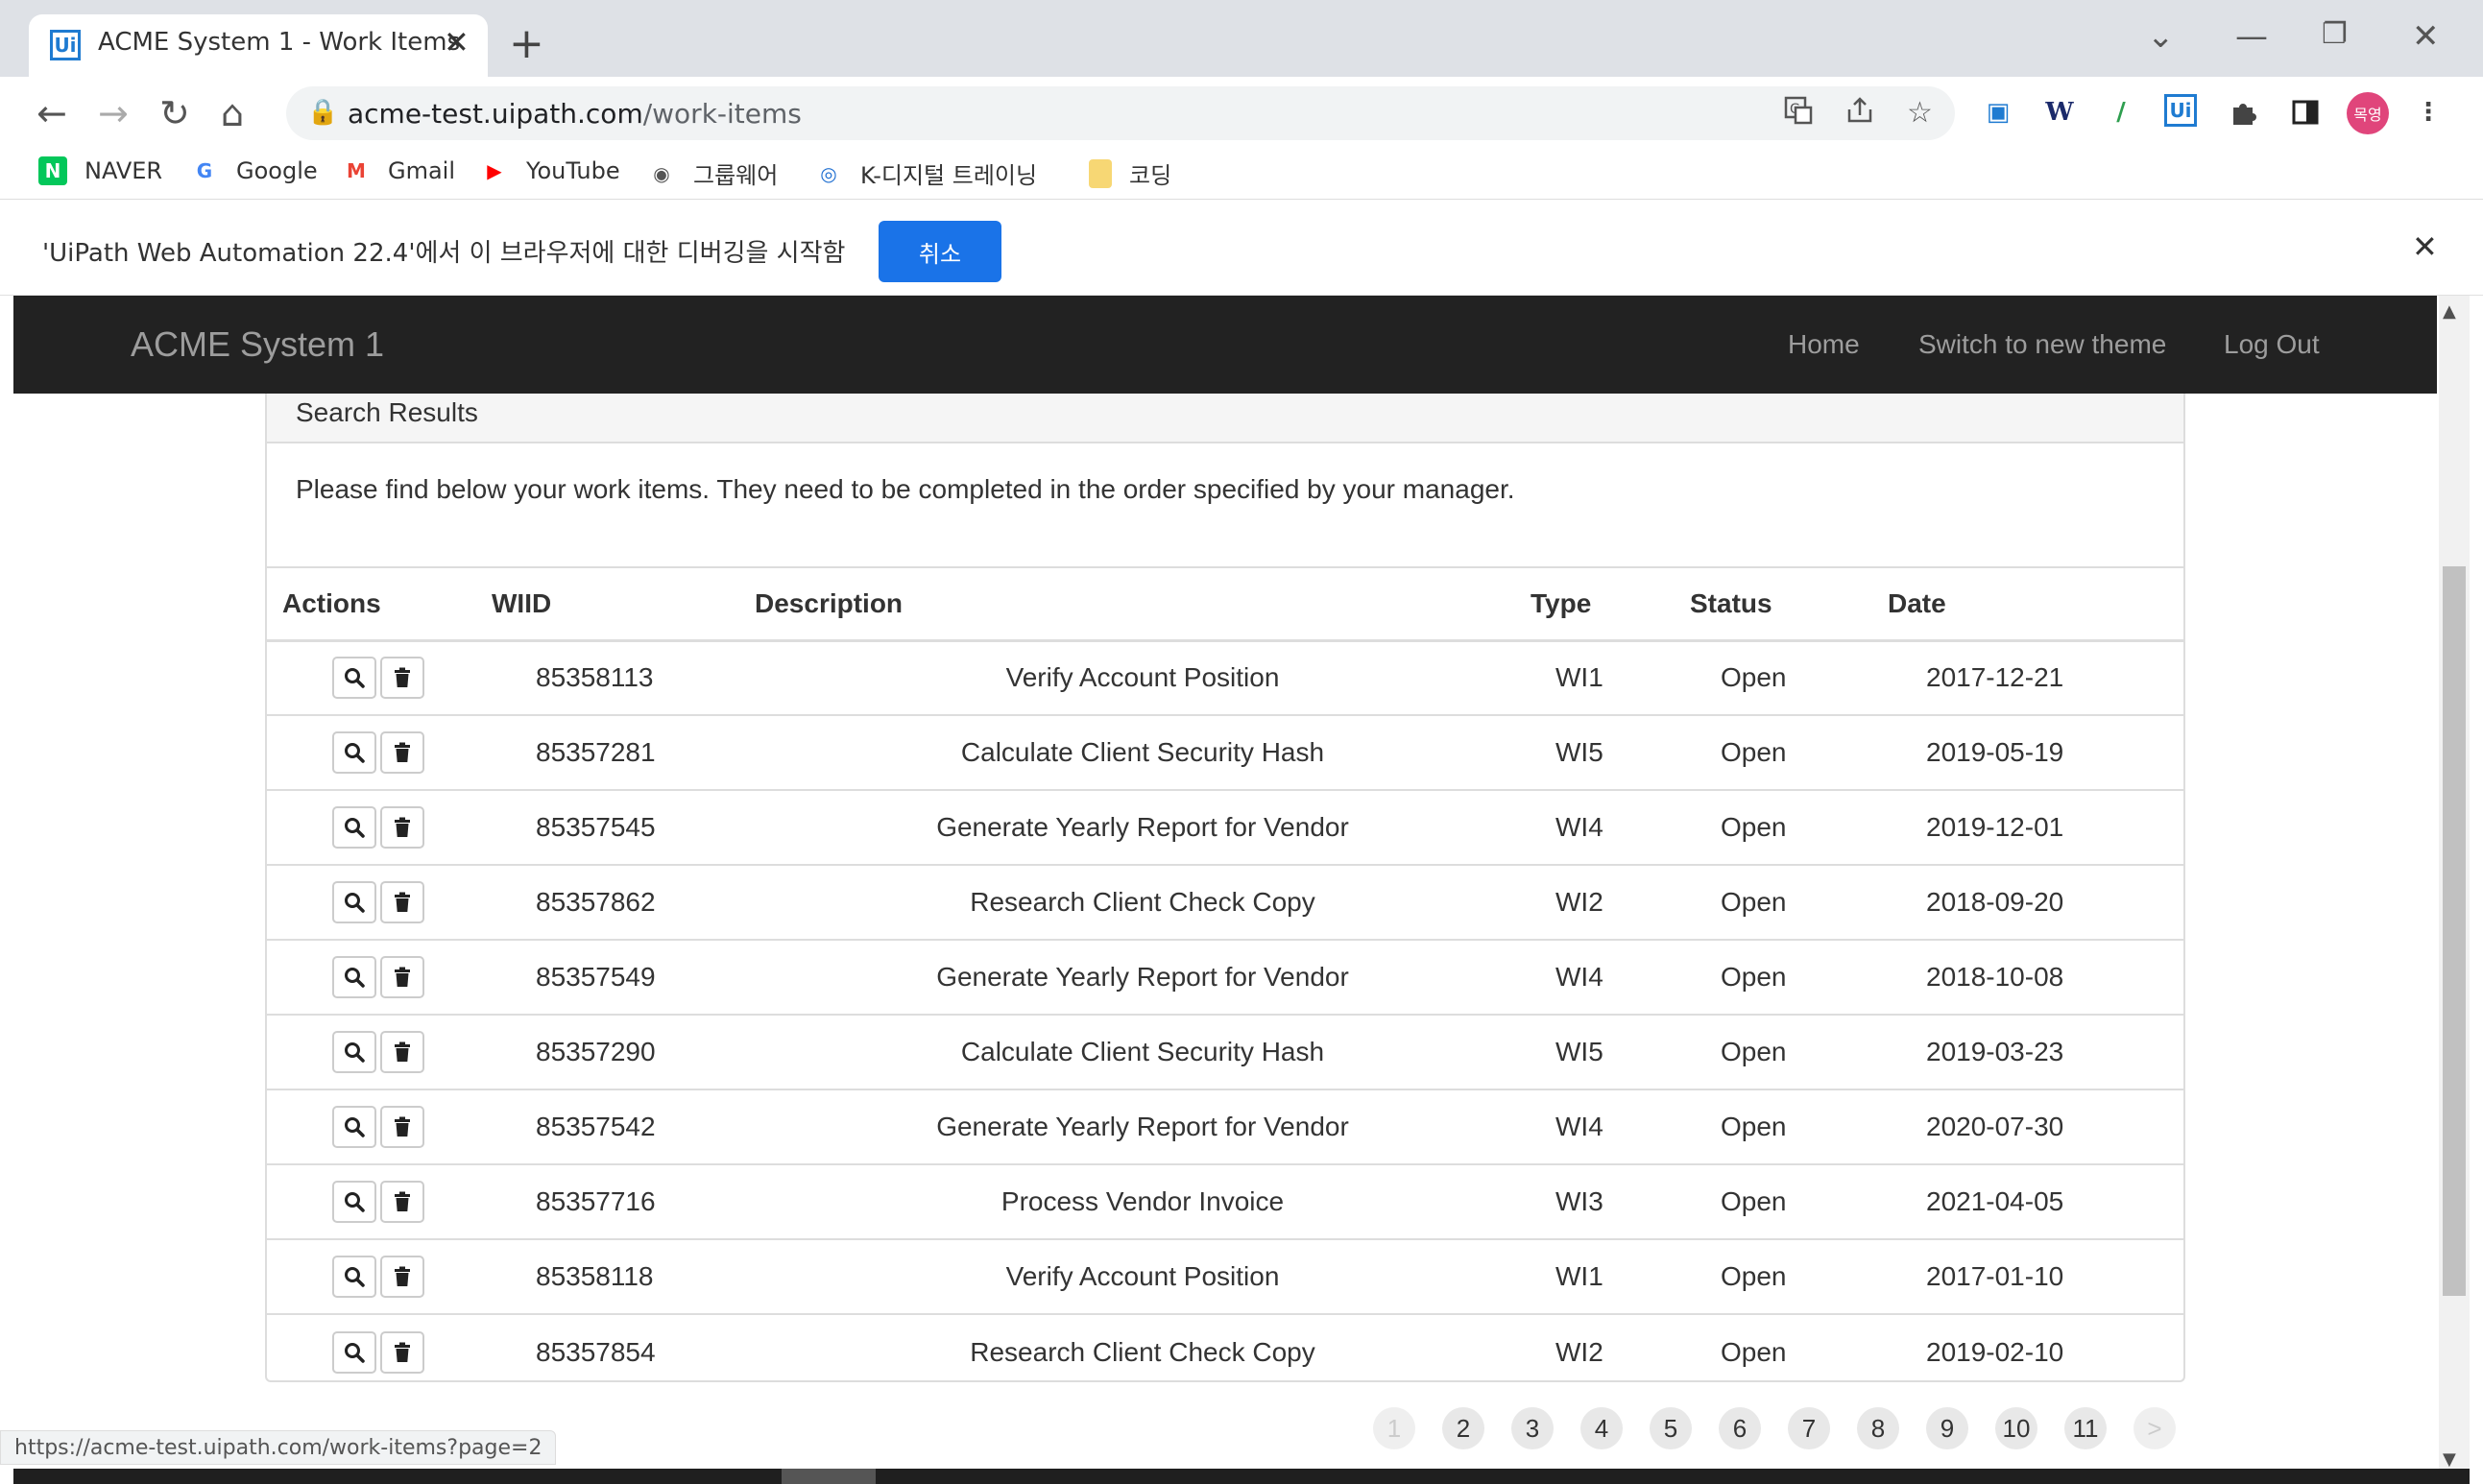 The height and width of the screenshot is (1484, 2483). I want to click on extension-pen-icon: /, so click(2121, 112).